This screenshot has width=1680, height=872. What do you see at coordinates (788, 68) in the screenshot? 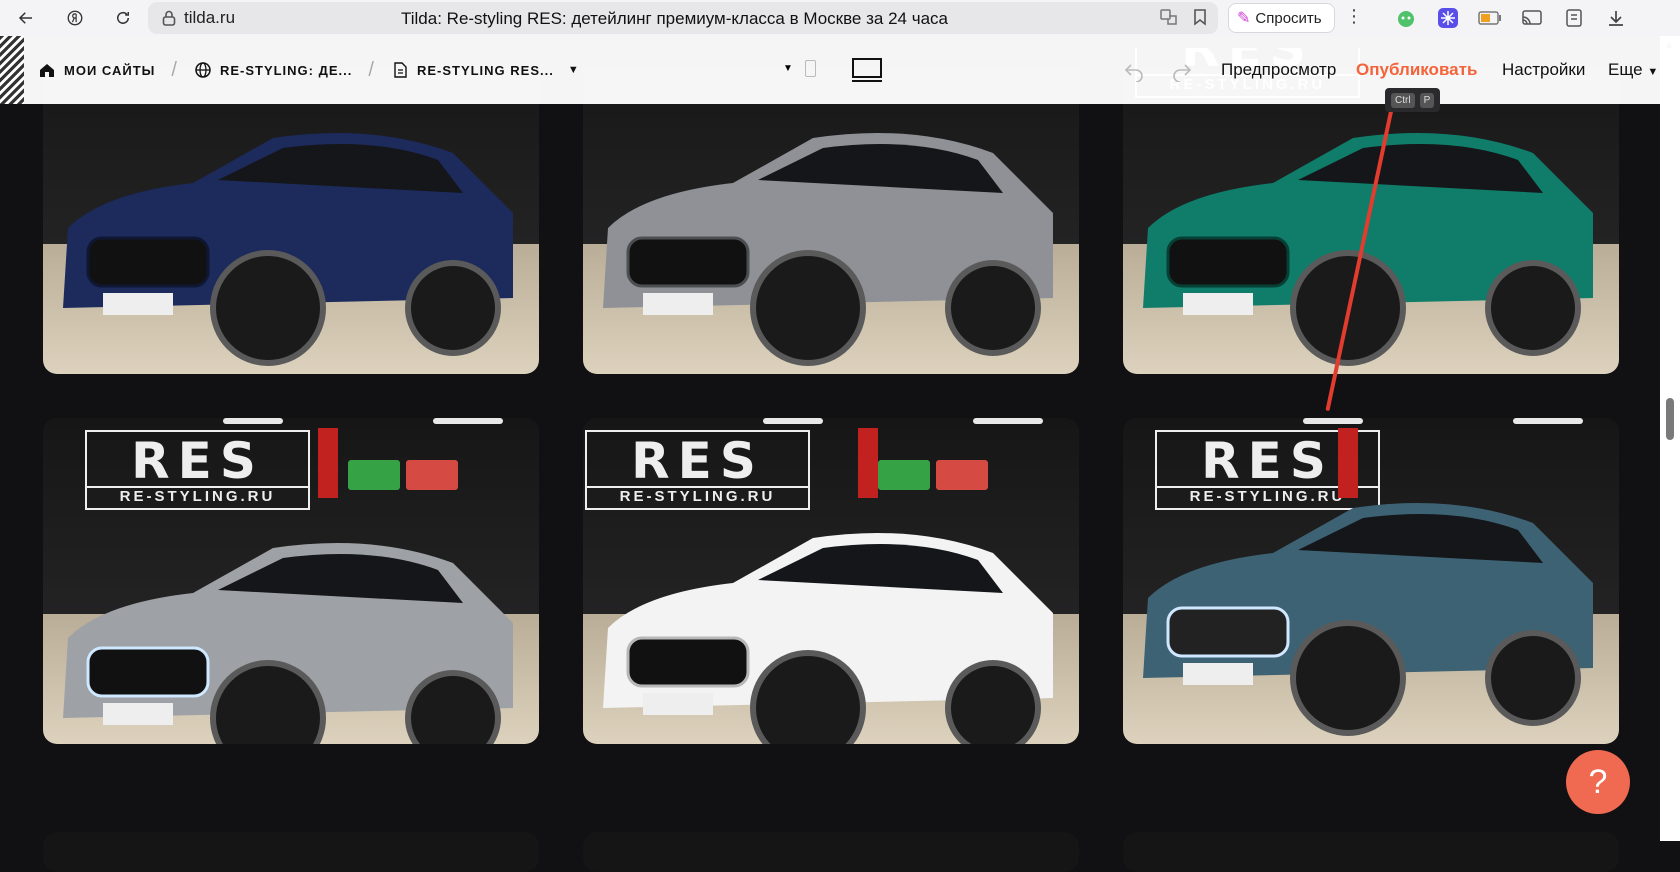
I see `device-dropdown-icon: ▼` at bounding box center [788, 68].